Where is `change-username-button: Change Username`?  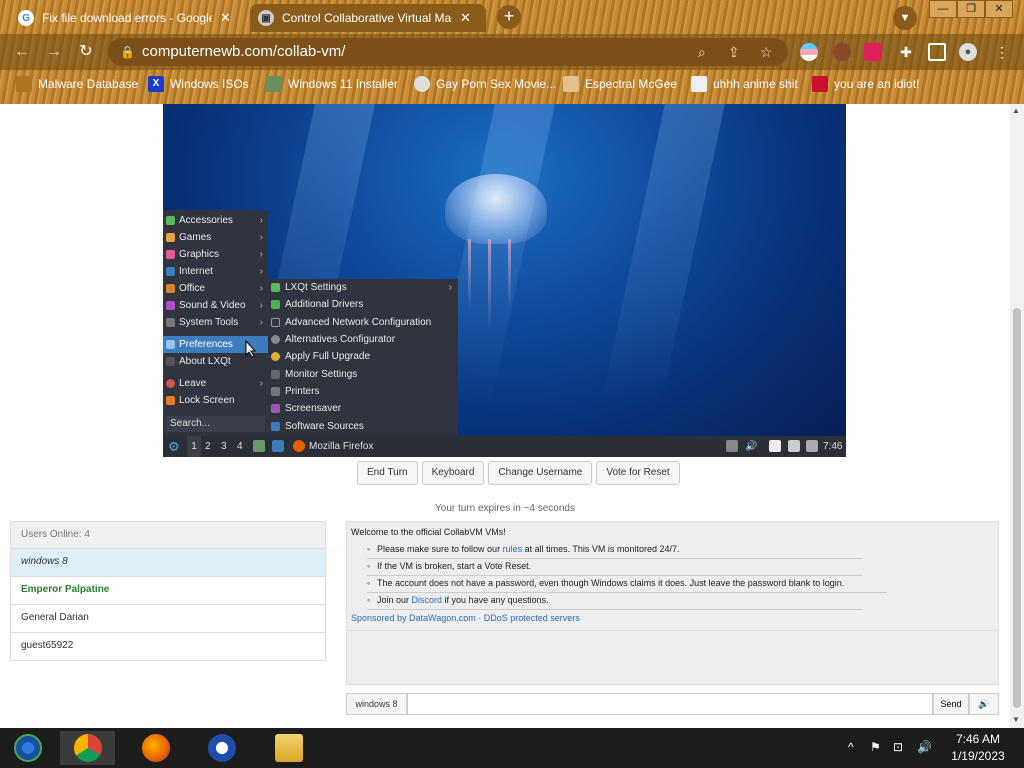
change-username-button: Change Username is located at coordinates (540, 473).